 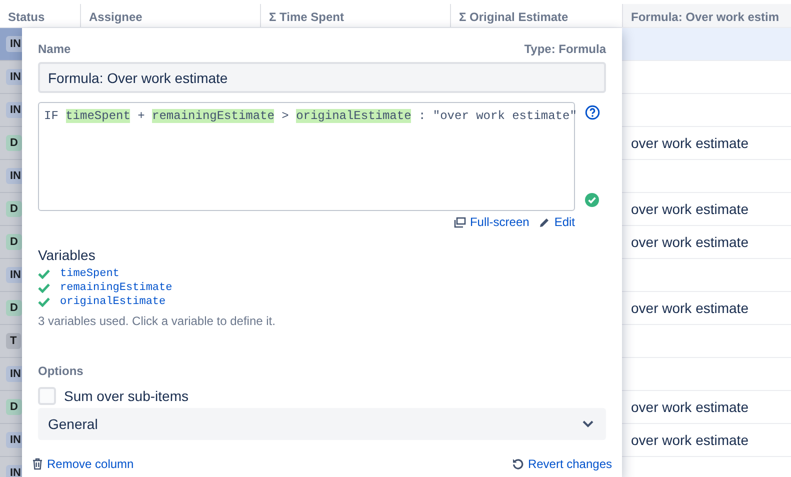 I want to click on field-label: Name, so click(x=54, y=49).